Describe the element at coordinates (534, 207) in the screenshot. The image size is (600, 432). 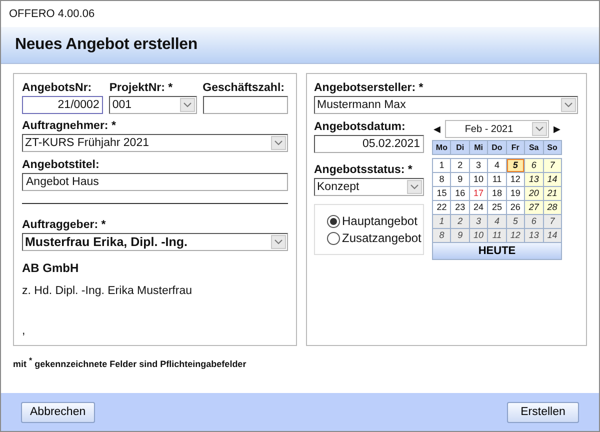
I see `calendar-day: 27` at that location.